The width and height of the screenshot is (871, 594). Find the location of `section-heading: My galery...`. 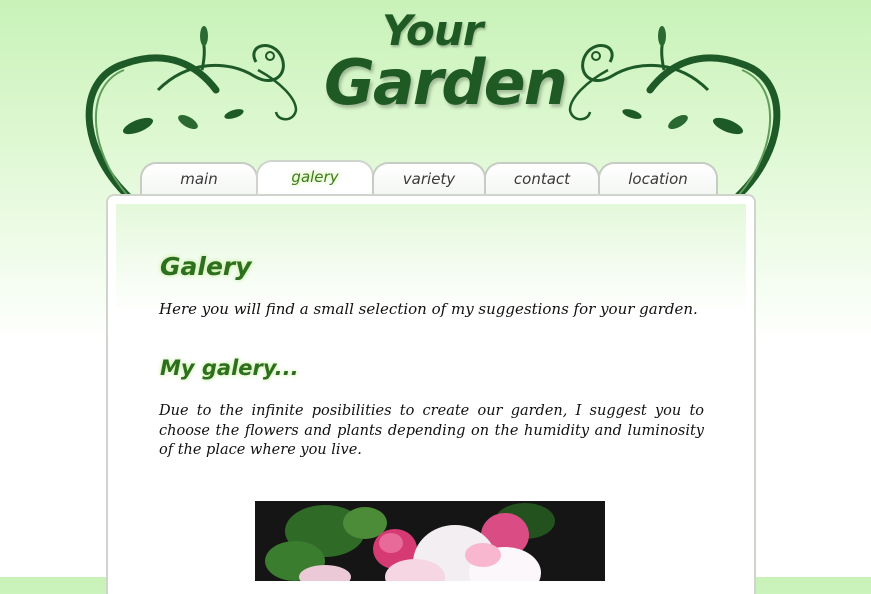

section-heading: My galery... is located at coordinates (229, 368).